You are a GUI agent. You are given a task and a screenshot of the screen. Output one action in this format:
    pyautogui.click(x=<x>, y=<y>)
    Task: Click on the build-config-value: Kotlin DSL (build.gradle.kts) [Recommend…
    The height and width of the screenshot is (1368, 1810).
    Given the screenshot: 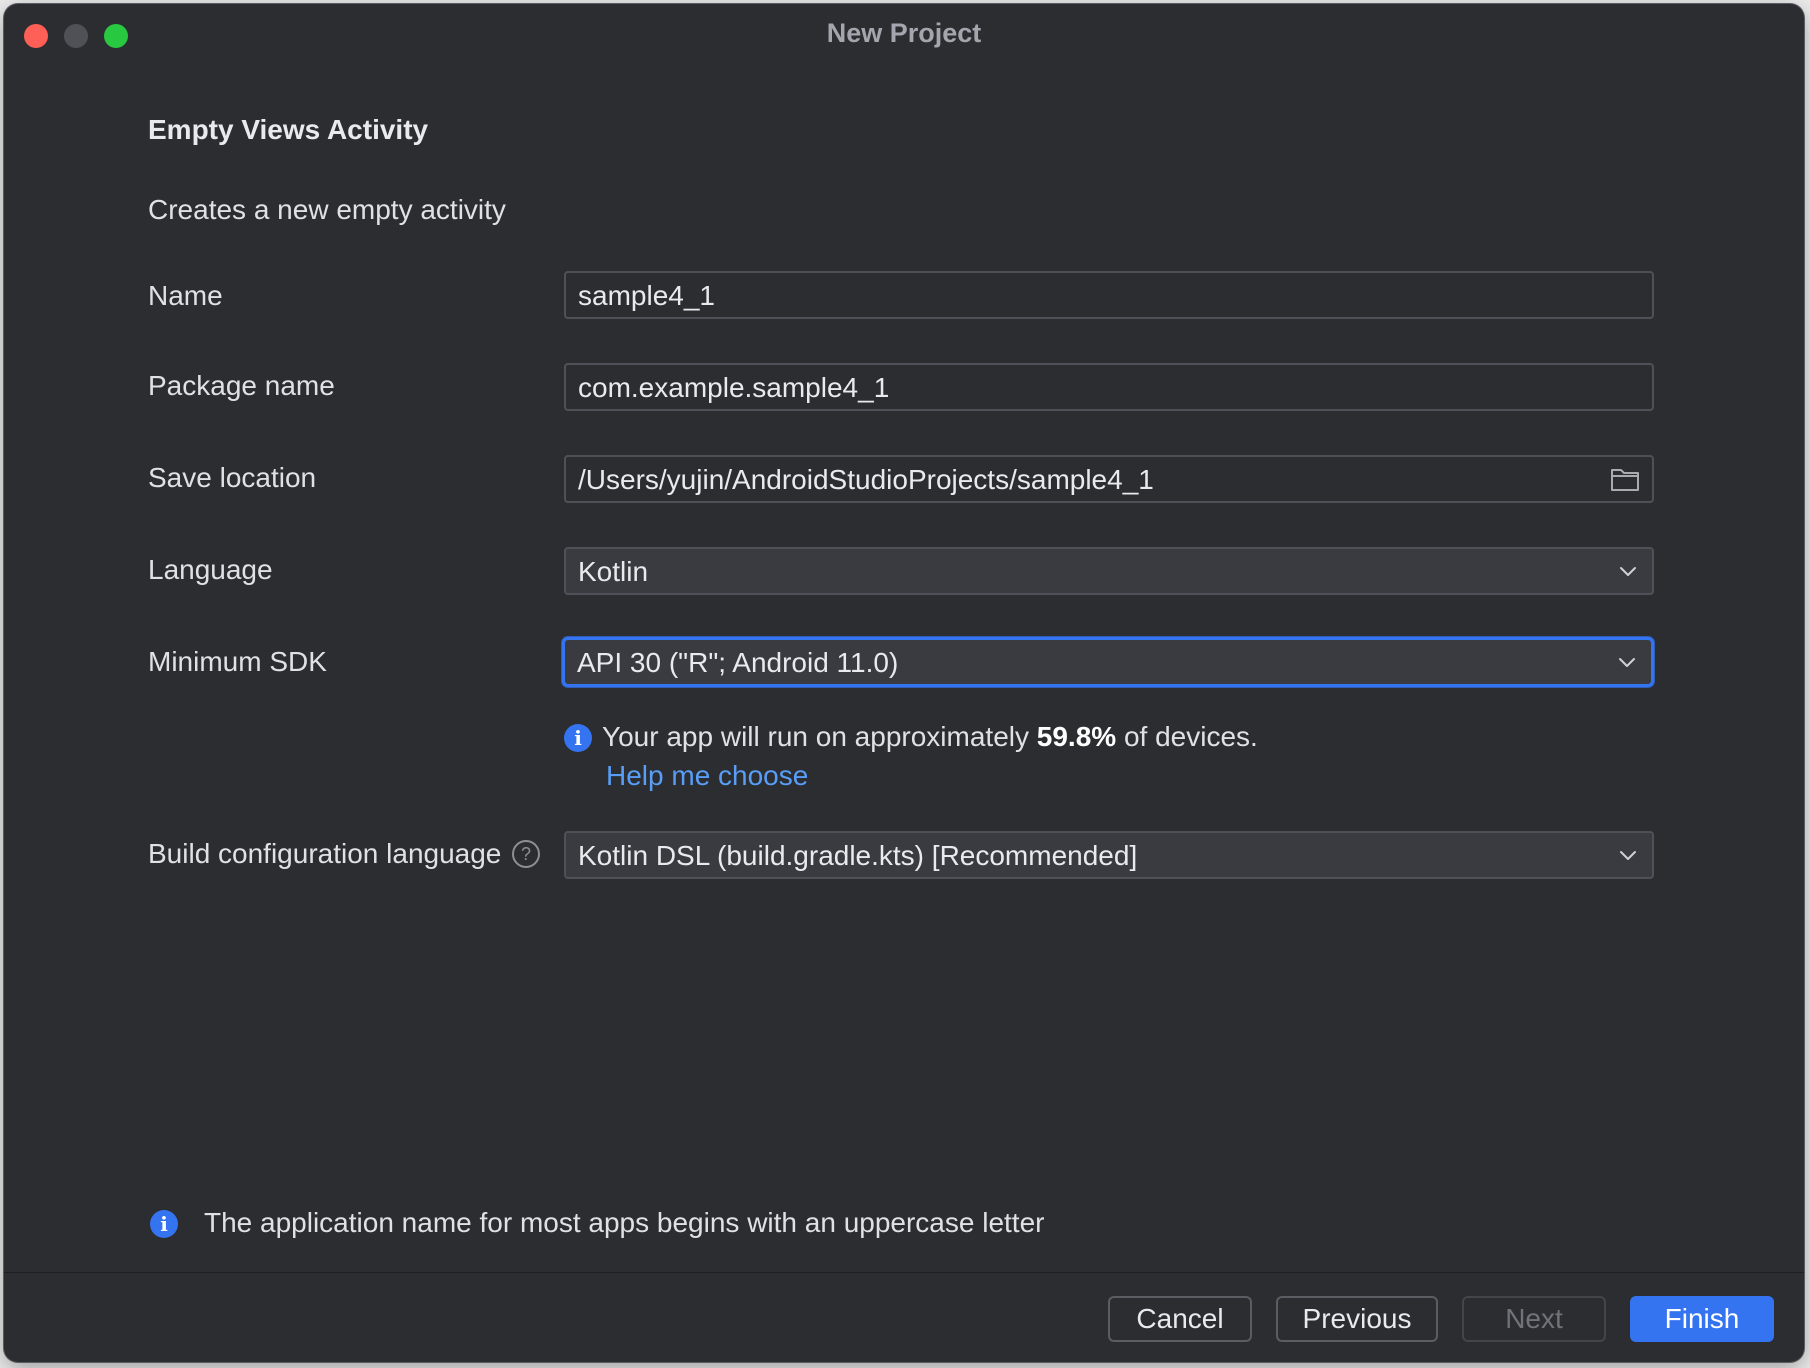 What is the action you would take?
    pyautogui.click(x=858, y=855)
    